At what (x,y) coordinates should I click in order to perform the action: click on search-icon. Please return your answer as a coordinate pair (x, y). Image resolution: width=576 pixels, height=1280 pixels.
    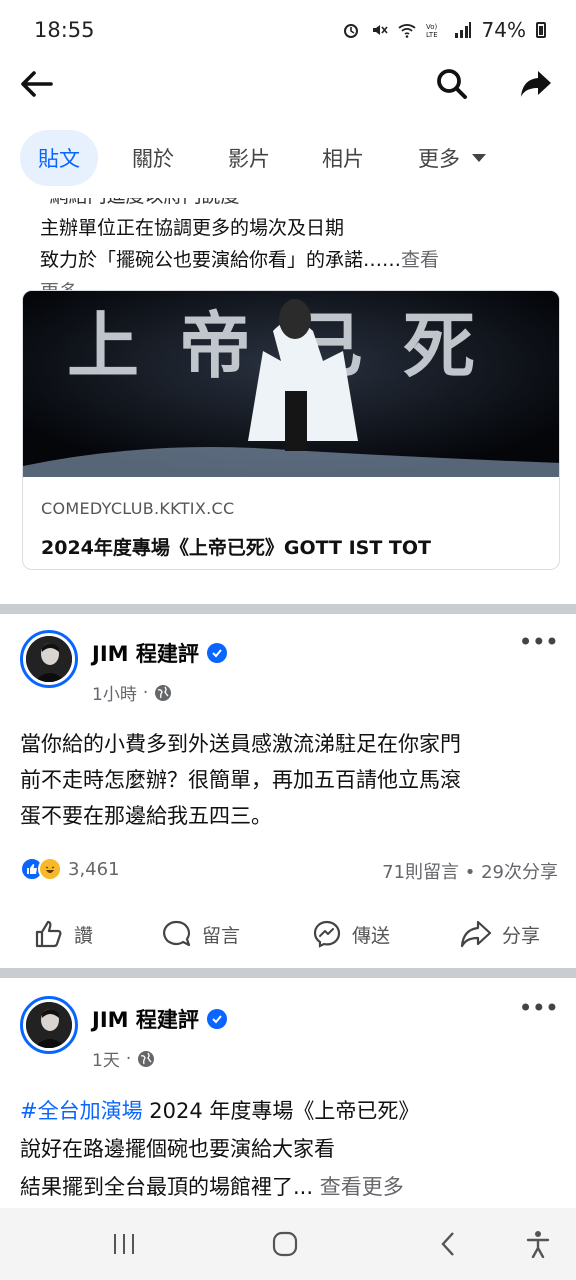
    Looking at the image, I should click on (452, 84).